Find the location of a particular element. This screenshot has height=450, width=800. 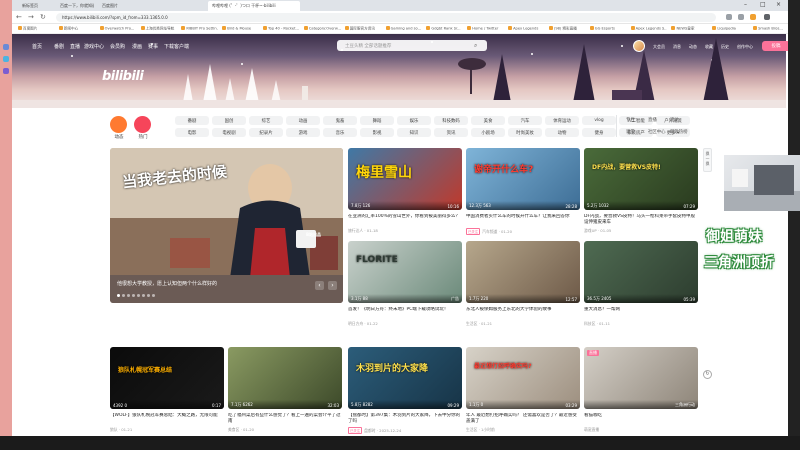

video-thumbnail: 谢帝开什么车? 12.3万 563 28:28 is located at coordinates (523, 179).